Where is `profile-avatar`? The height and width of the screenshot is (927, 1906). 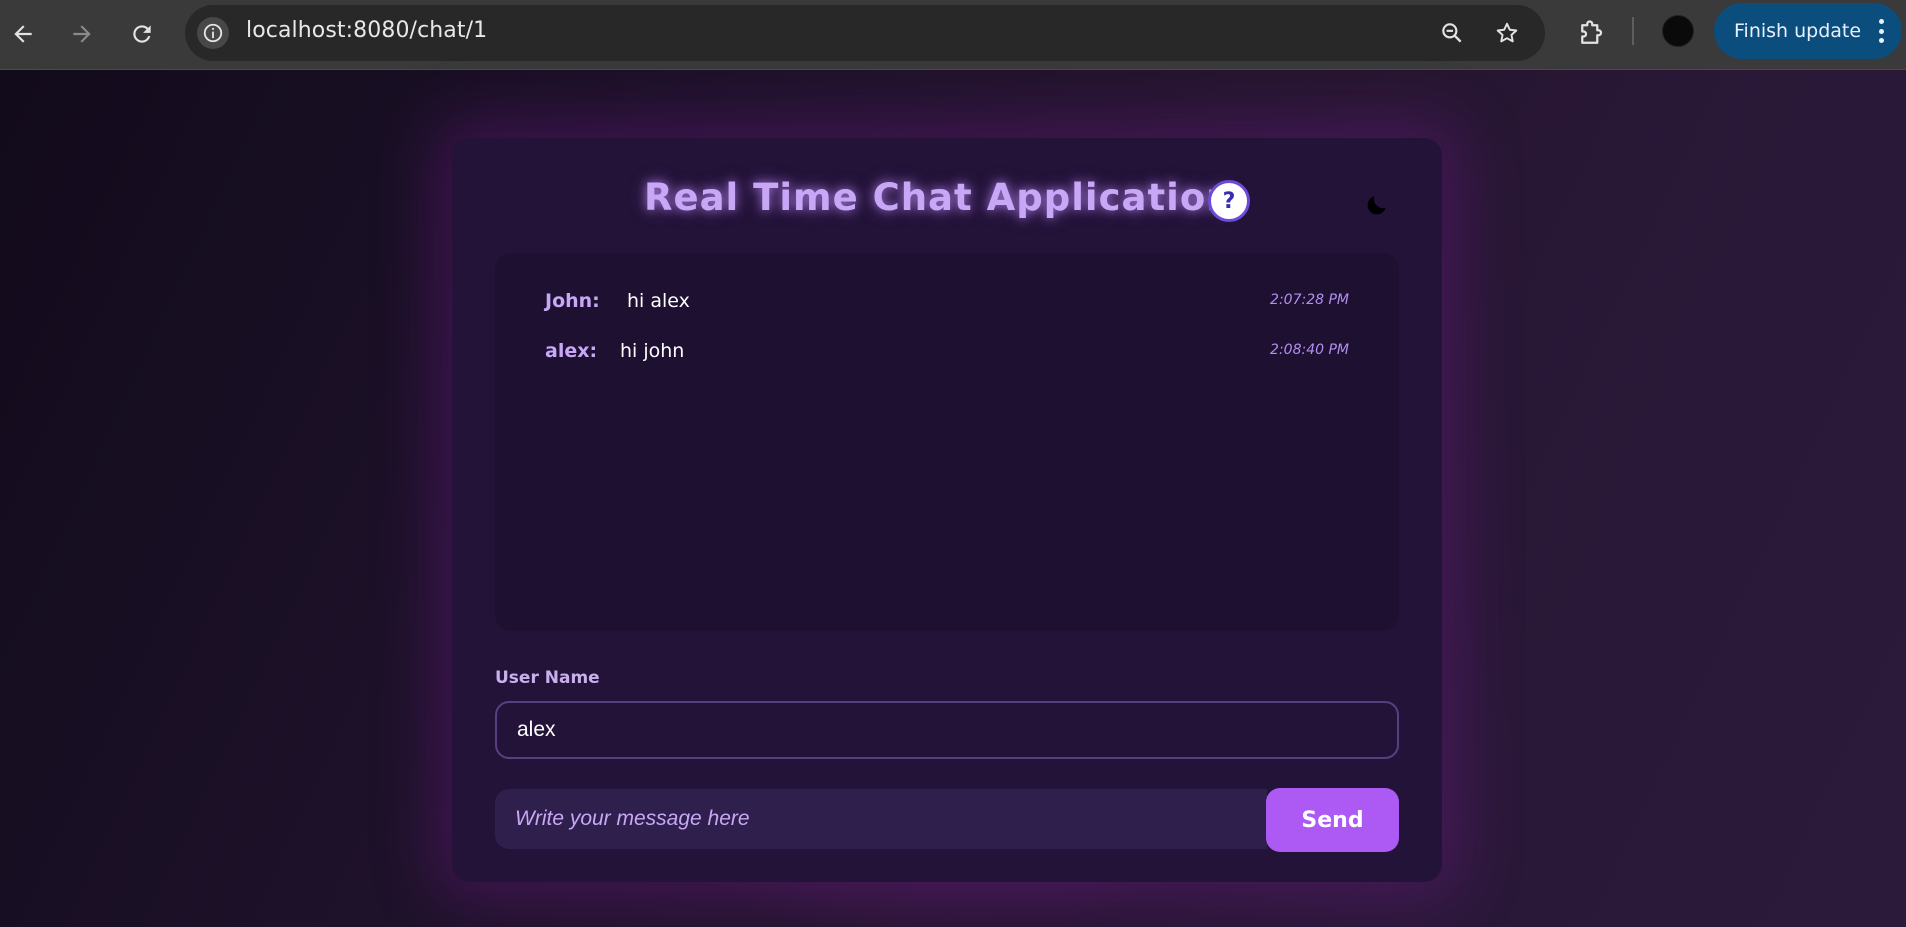 profile-avatar is located at coordinates (1678, 31).